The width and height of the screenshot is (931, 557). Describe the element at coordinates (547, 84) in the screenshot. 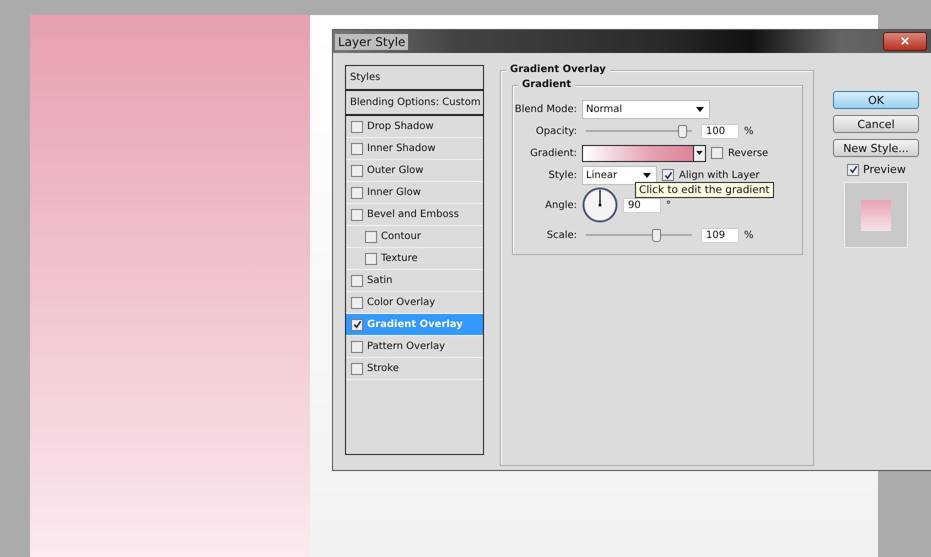

I see `group-title: Gradient` at that location.